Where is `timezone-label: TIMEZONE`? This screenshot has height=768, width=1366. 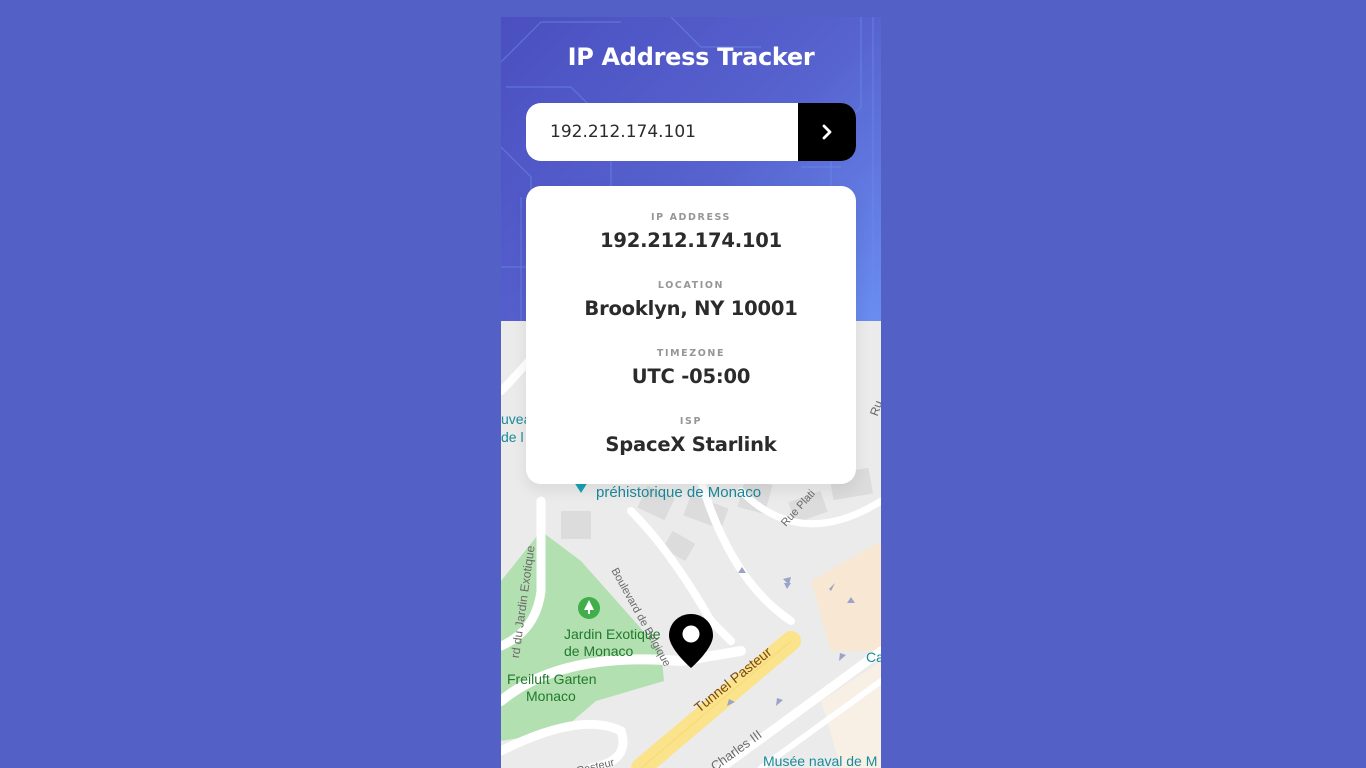
timezone-label: TIMEZONE is located at coordinates (691, 353).